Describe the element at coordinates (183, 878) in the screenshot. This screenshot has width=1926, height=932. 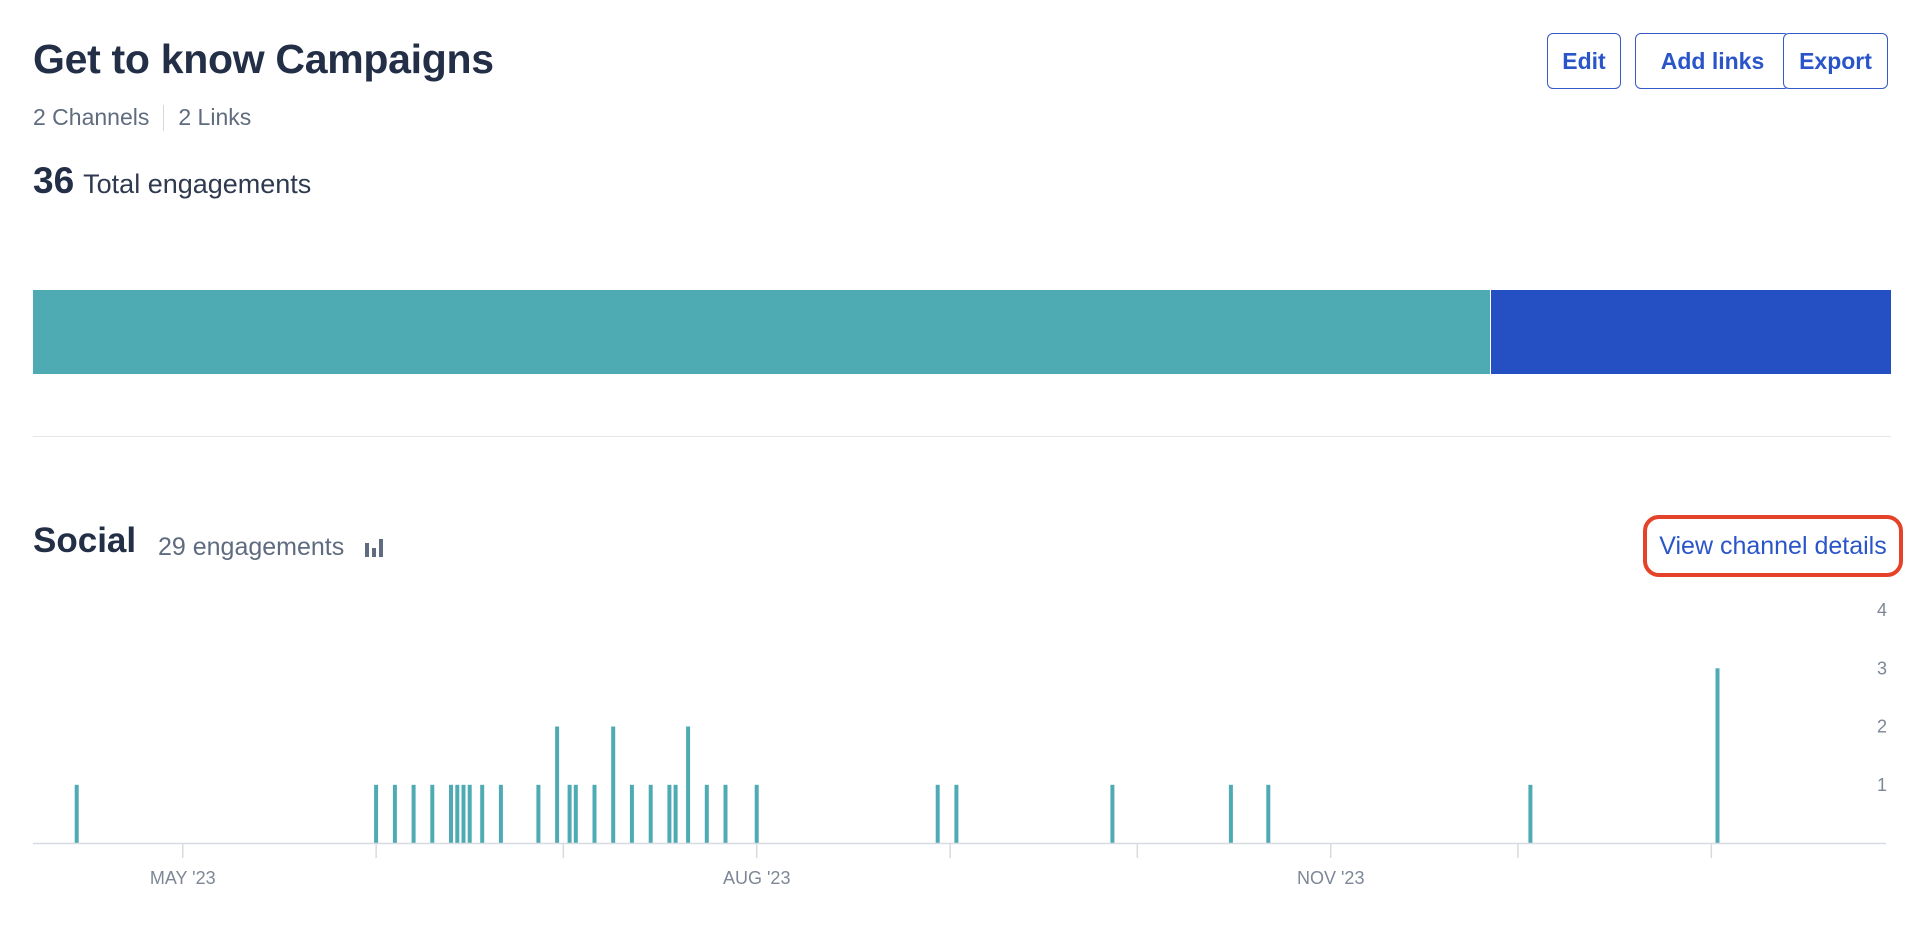
I see `x-tick-label: MAY '23` at that location.